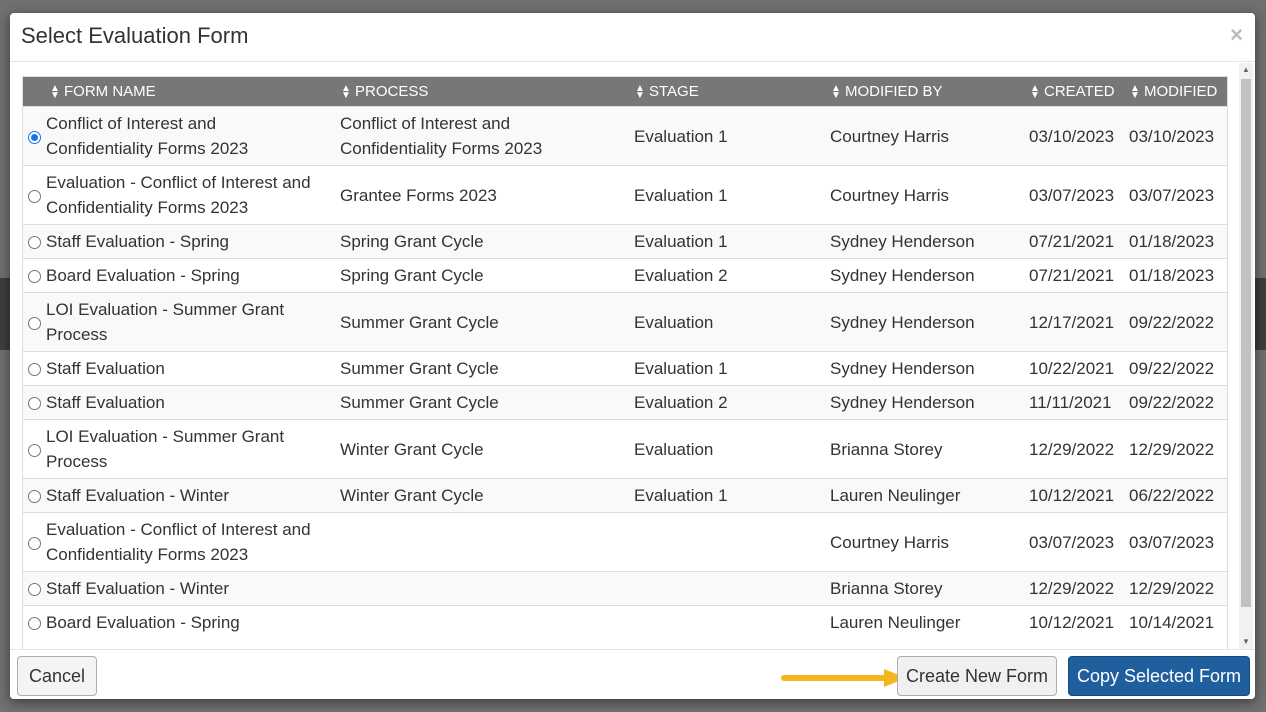  What do you see at coordinates (1178, 622) in the screenshot?
I see `modified-cell: 10/14/2021` at bounding box center [1178, 622].